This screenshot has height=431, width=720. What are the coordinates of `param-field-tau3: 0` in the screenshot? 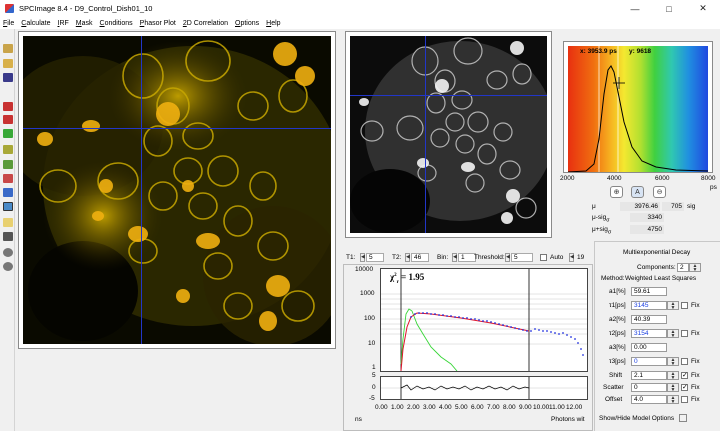 It's located at (649, 361).